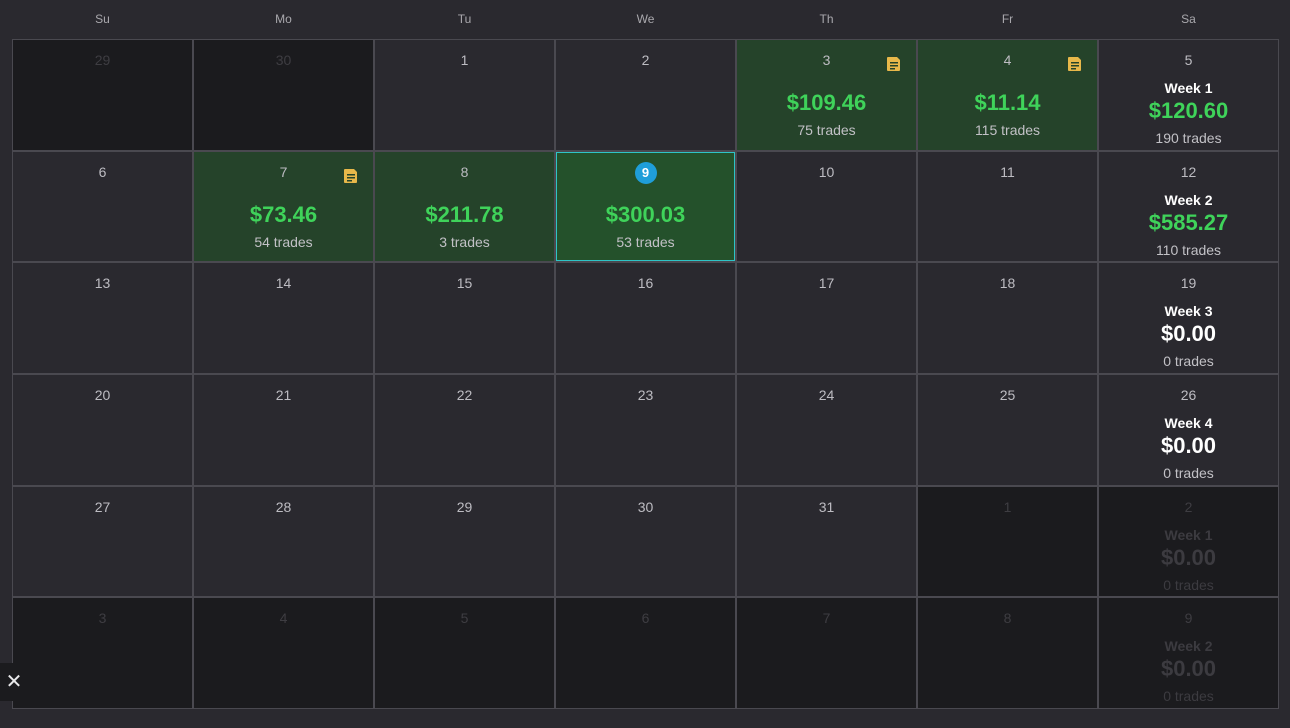 The height and width of the screenshot is (728, 1290). Describe the element at coordinates (283, 394) in the screenshot. I see `day-number-text: 21` at that location.